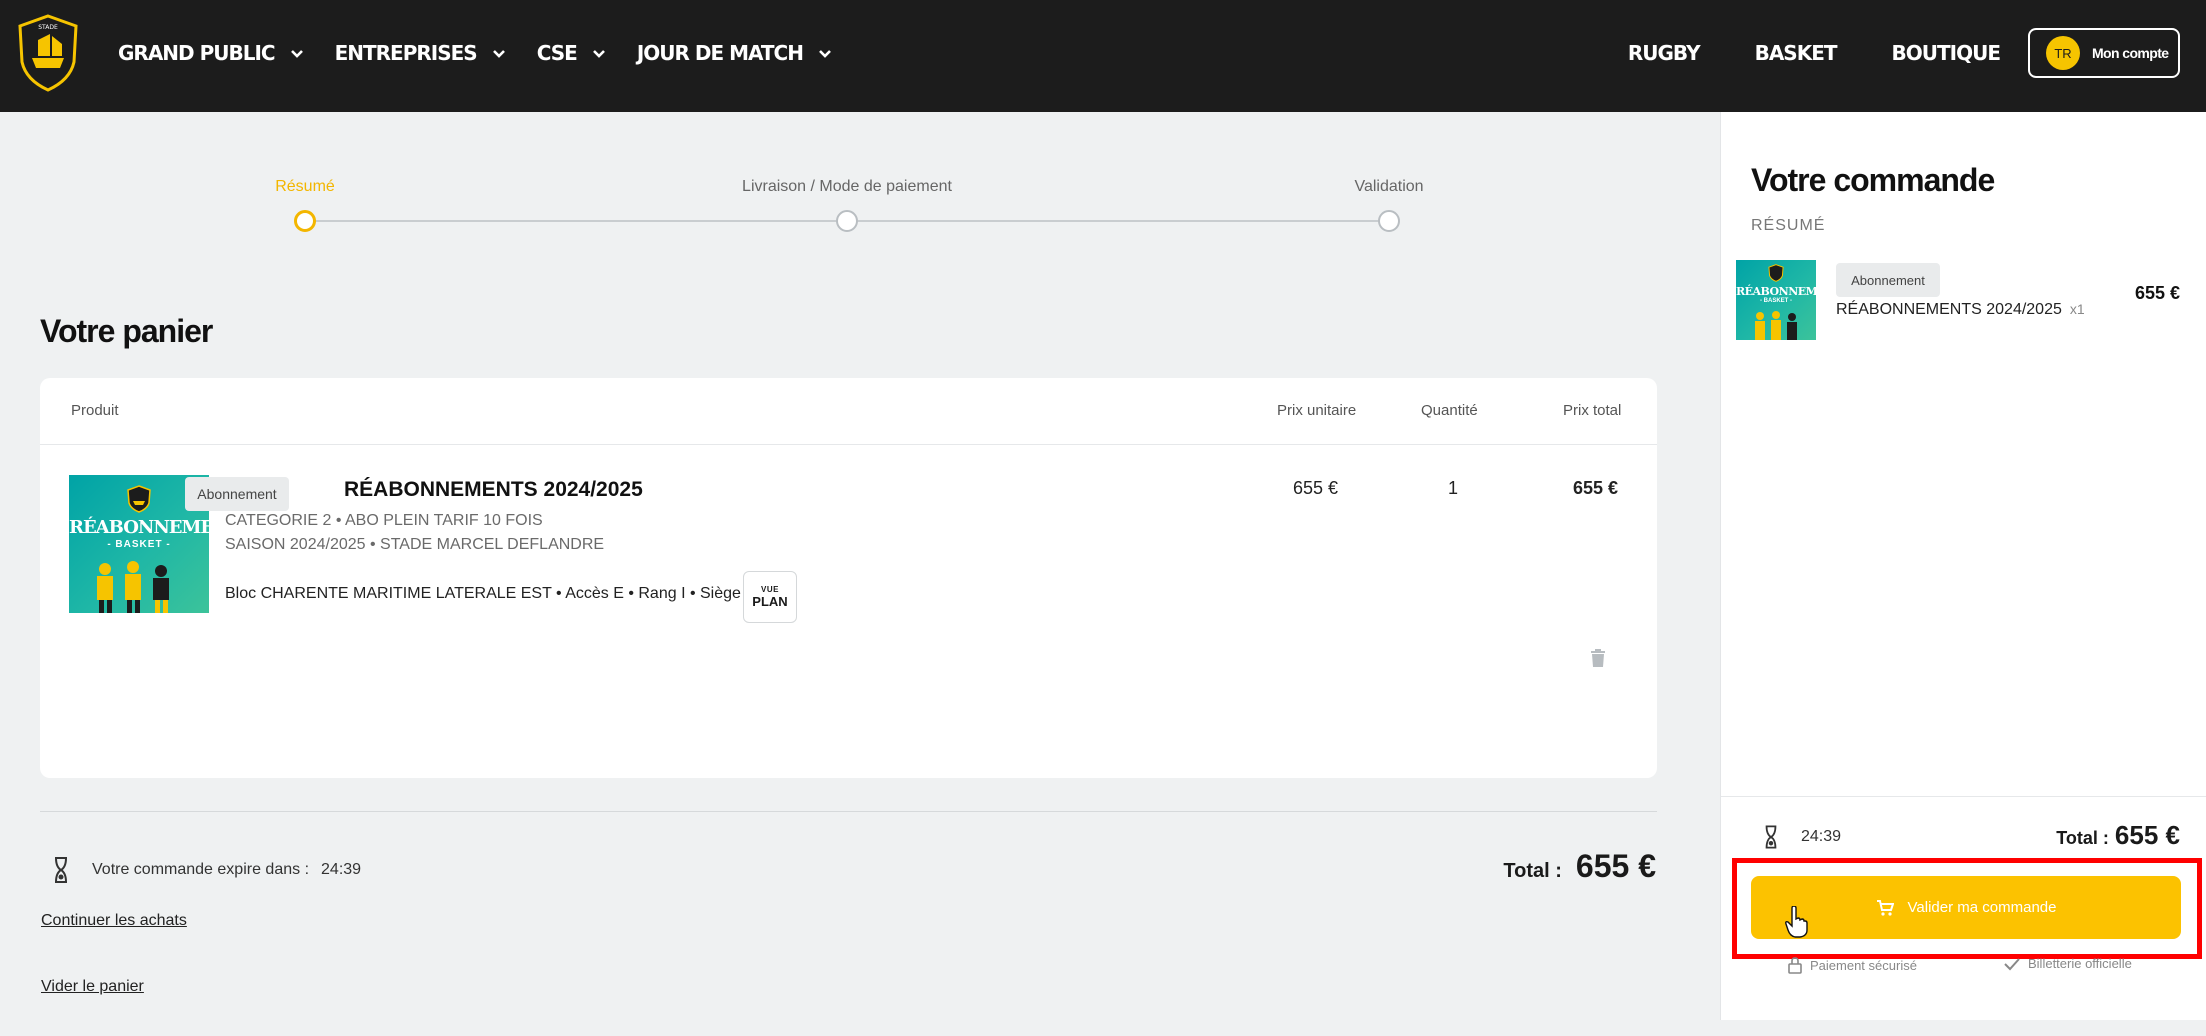 This screenshot has width=2206, height=1036. I want to click on total-price-value: 655 €, so click(1596, 488).